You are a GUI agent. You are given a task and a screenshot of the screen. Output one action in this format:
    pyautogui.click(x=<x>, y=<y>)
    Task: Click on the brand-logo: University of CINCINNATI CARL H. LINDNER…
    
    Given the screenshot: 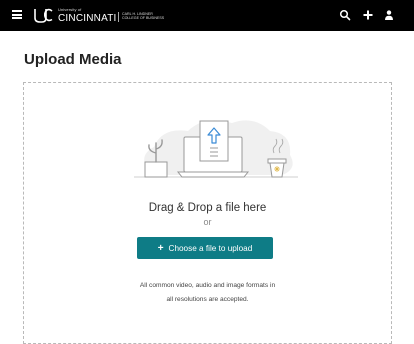 What is the action you would take?
    pyautogui.click(x=99, y=15)
    